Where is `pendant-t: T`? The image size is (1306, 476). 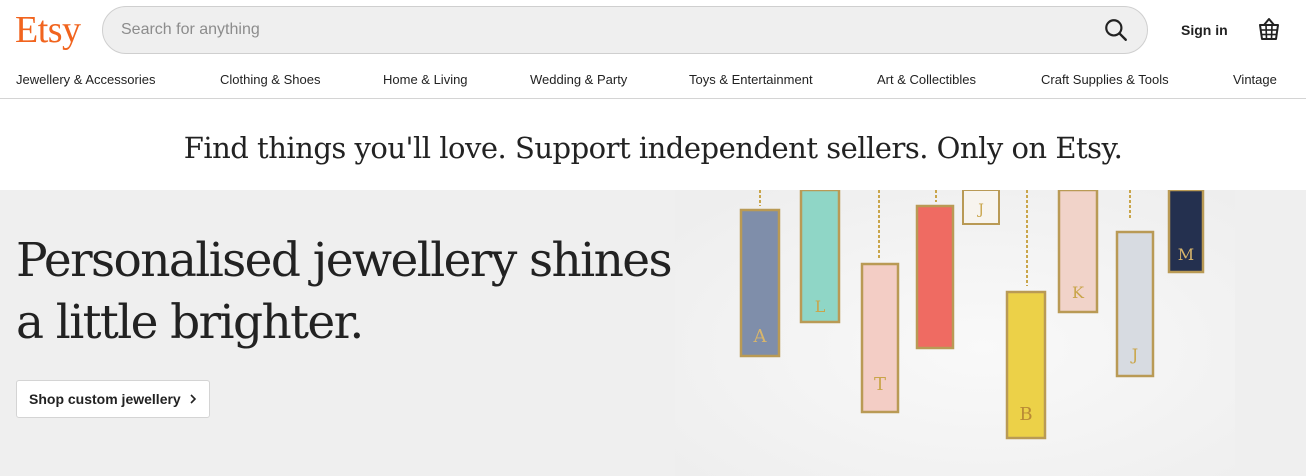
pendant-t: T is located at coordinates (880, 338).